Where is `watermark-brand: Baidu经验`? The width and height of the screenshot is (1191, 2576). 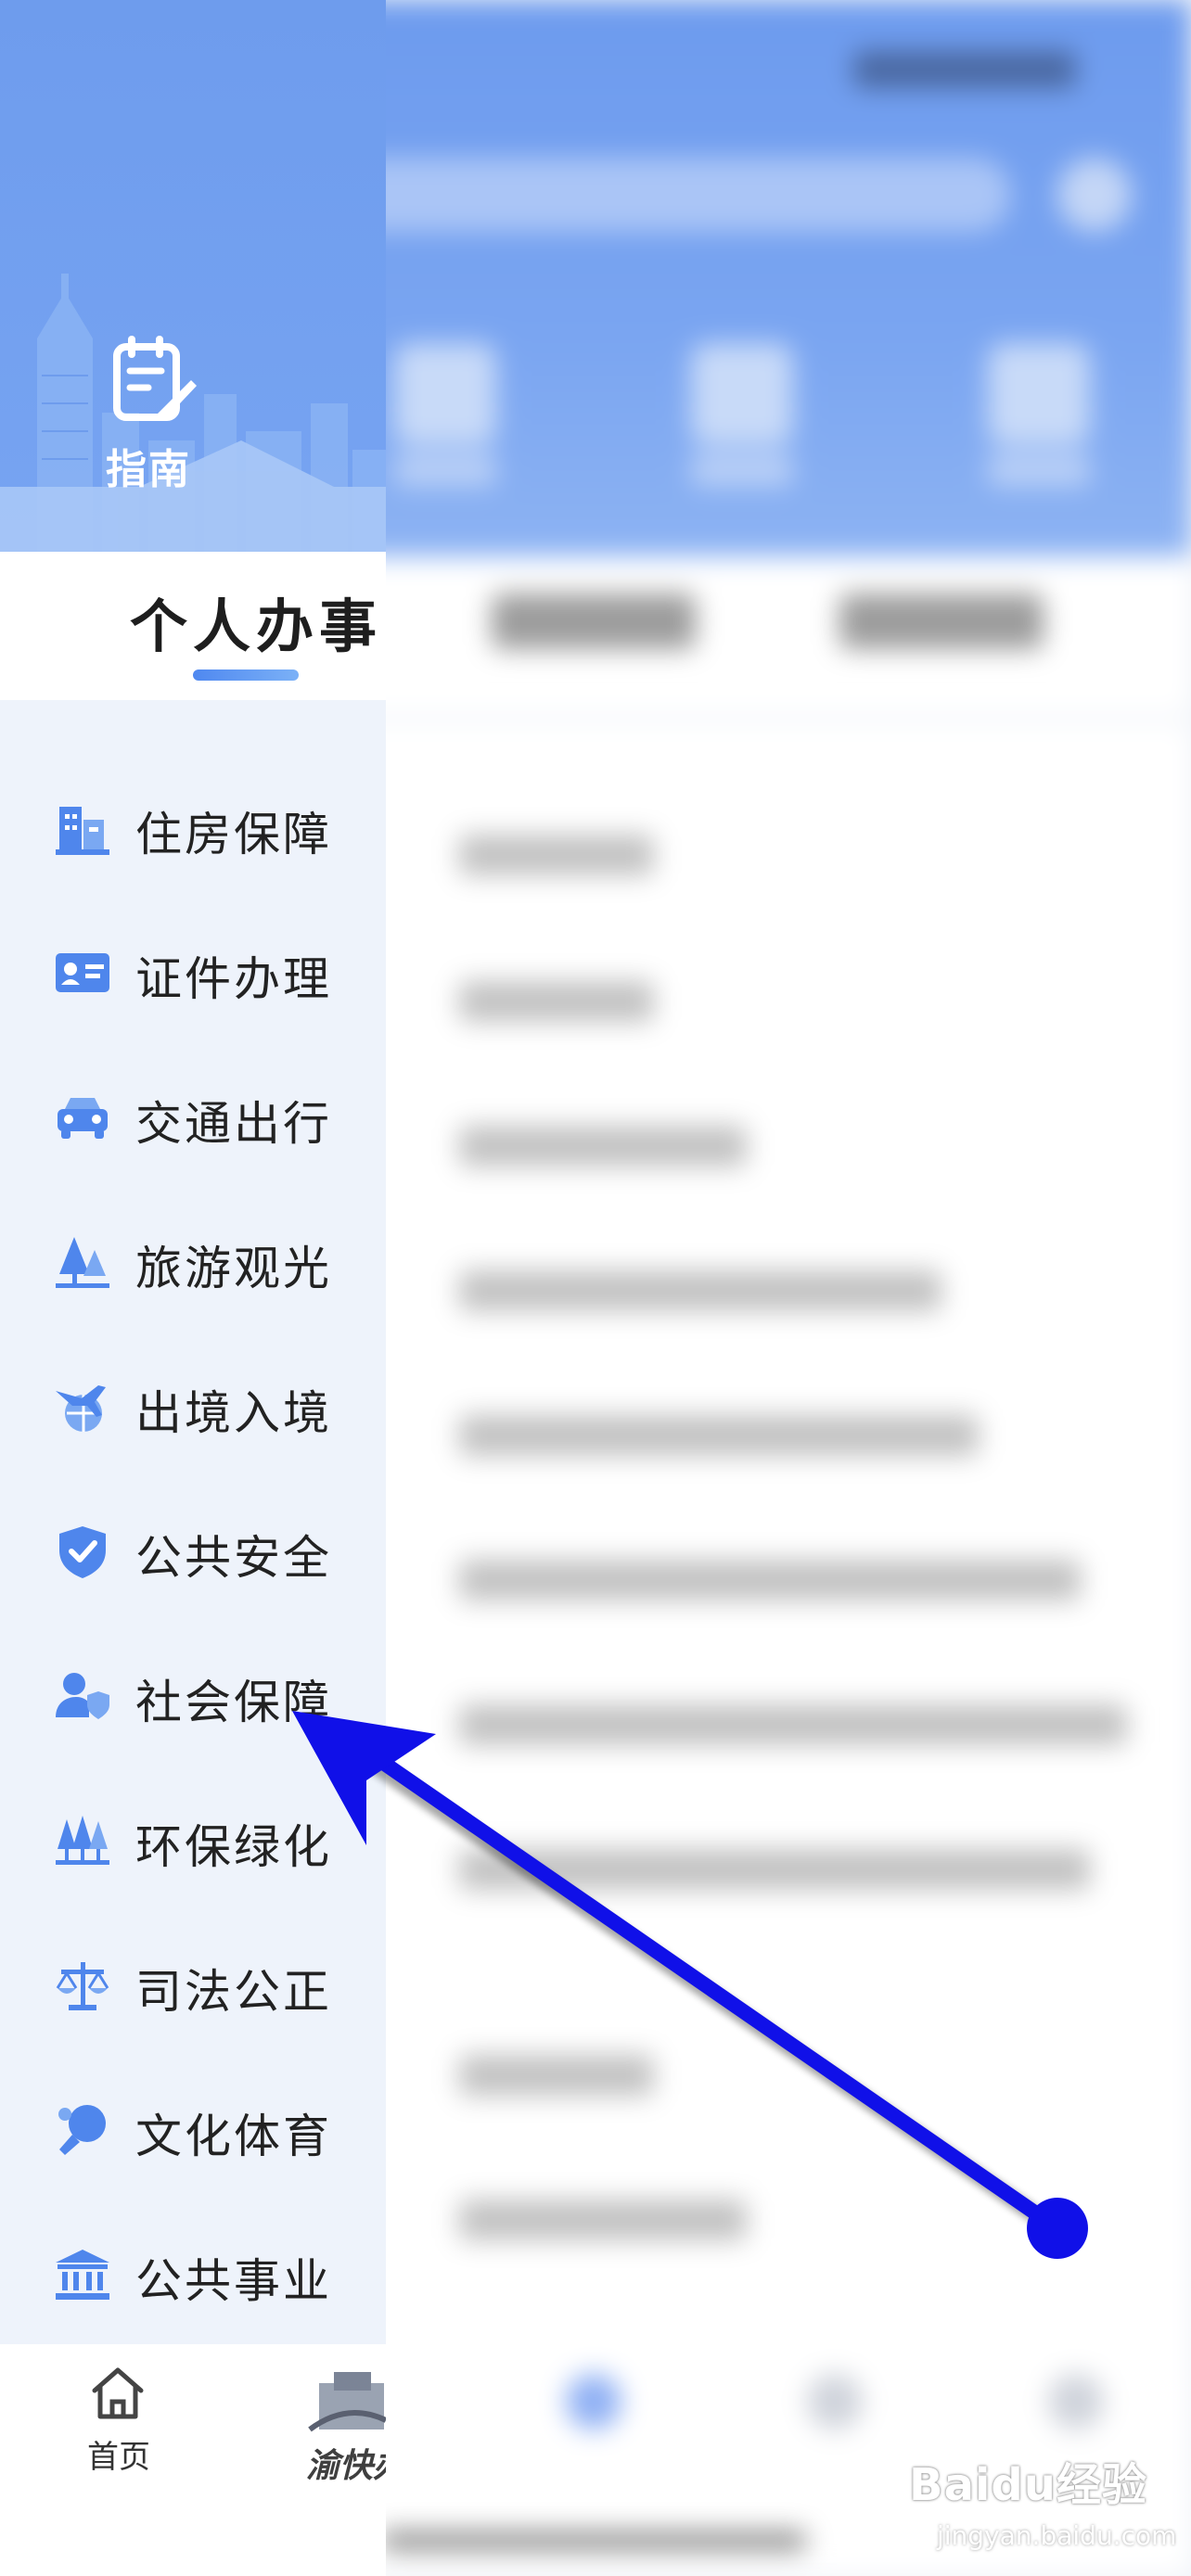
watermark-brand: Baidu经验 is located at coordinates (1028, 2485).